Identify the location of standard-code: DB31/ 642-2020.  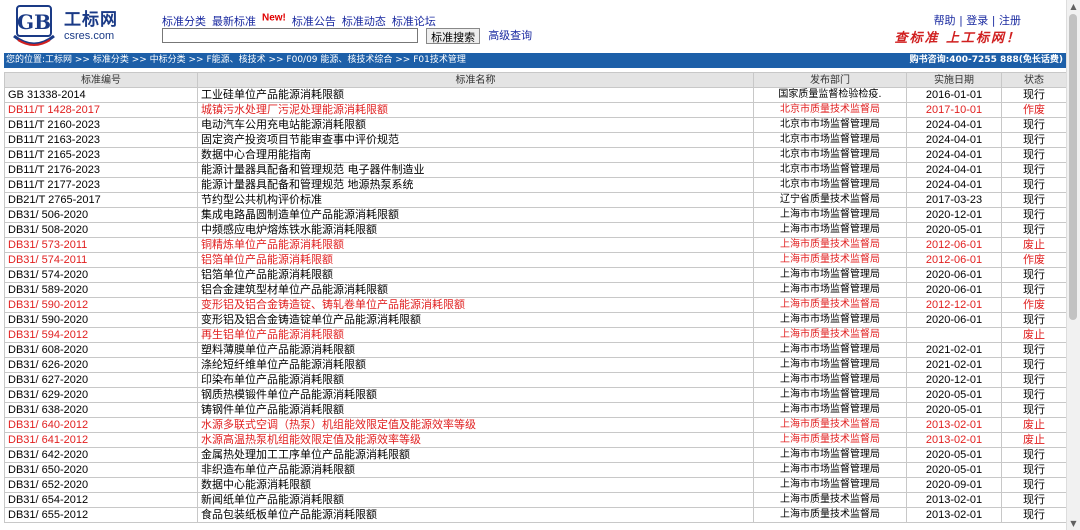
(101, 455).